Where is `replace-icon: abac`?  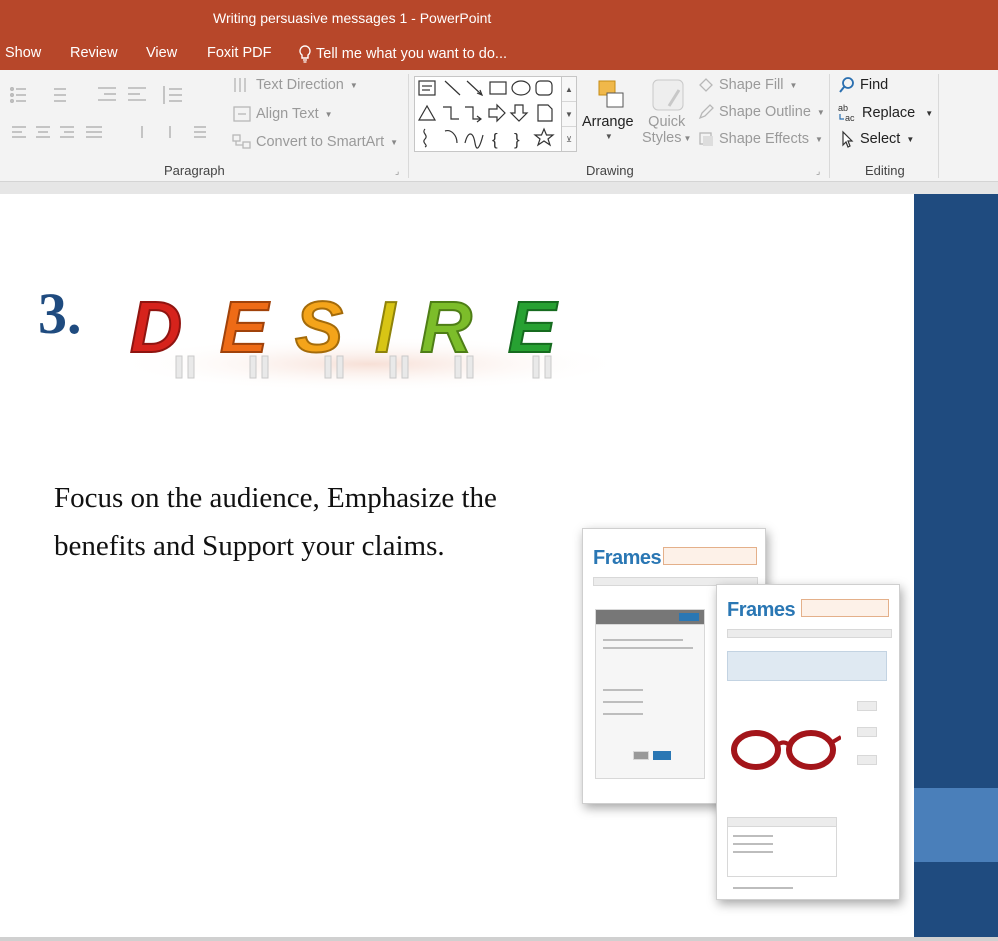
replace-icon: abac is located at coordinates (846, 113).